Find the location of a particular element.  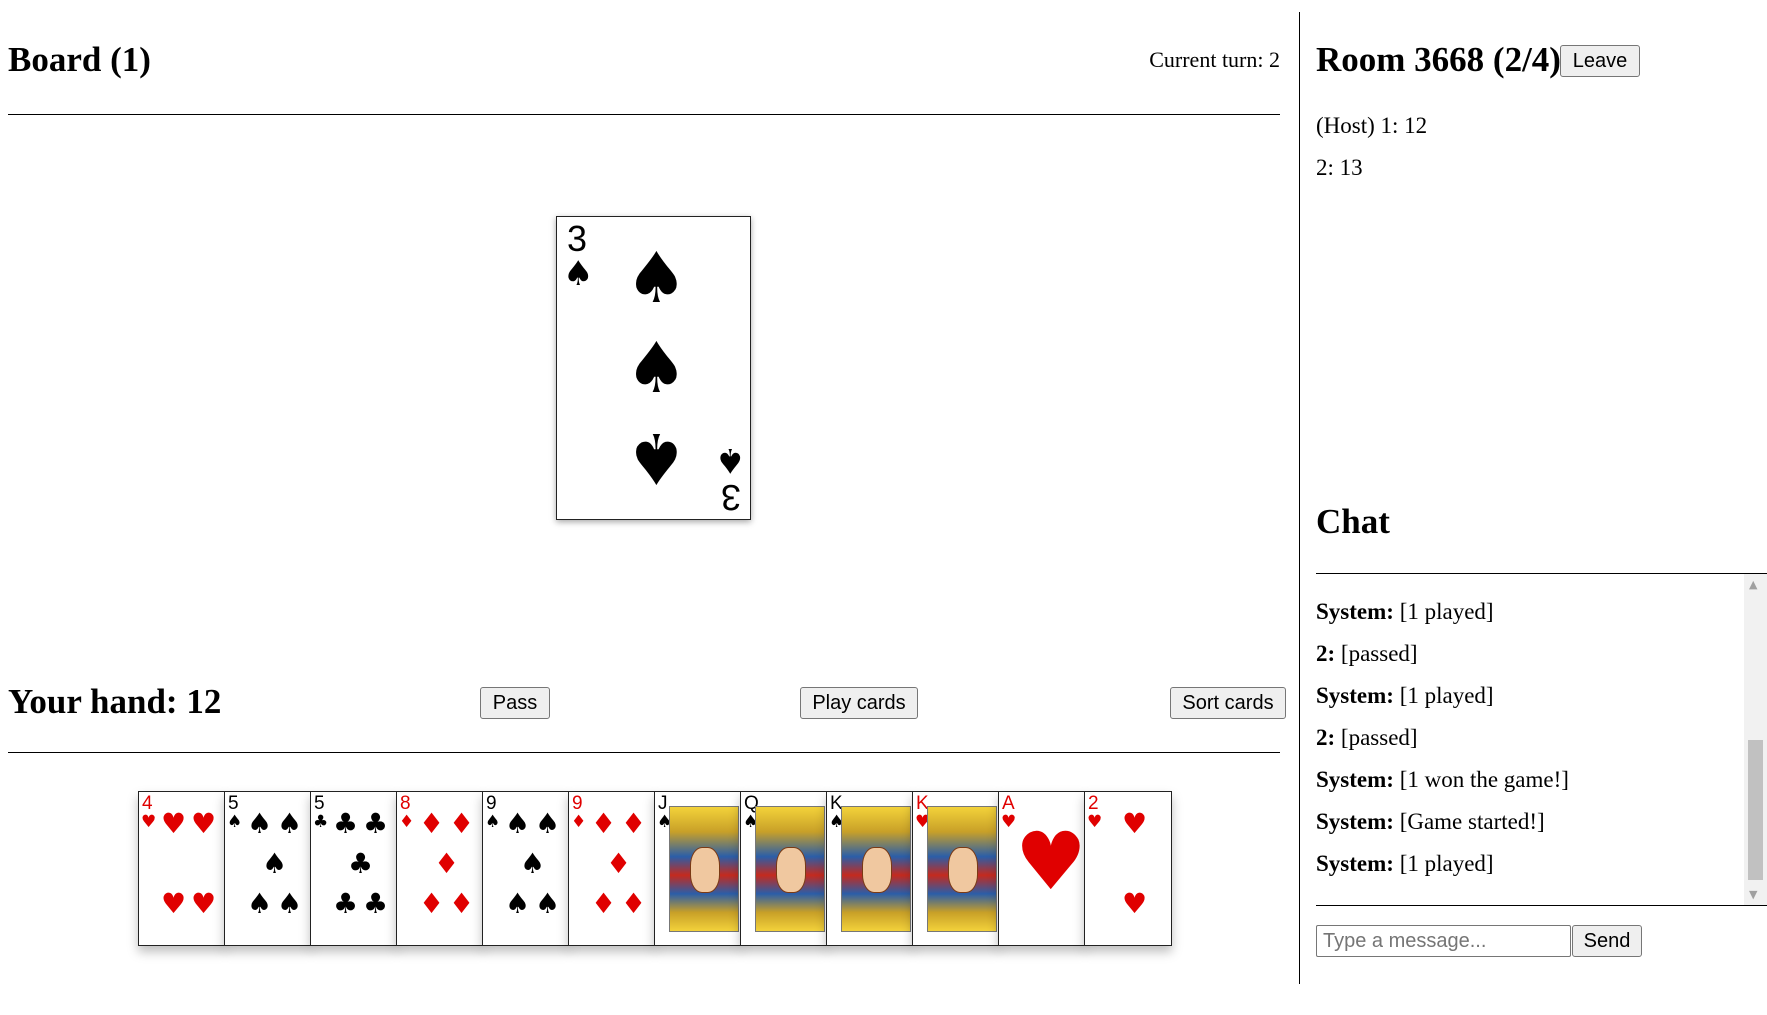

scrollbar-thumb is located at coordinates (1755, 810).